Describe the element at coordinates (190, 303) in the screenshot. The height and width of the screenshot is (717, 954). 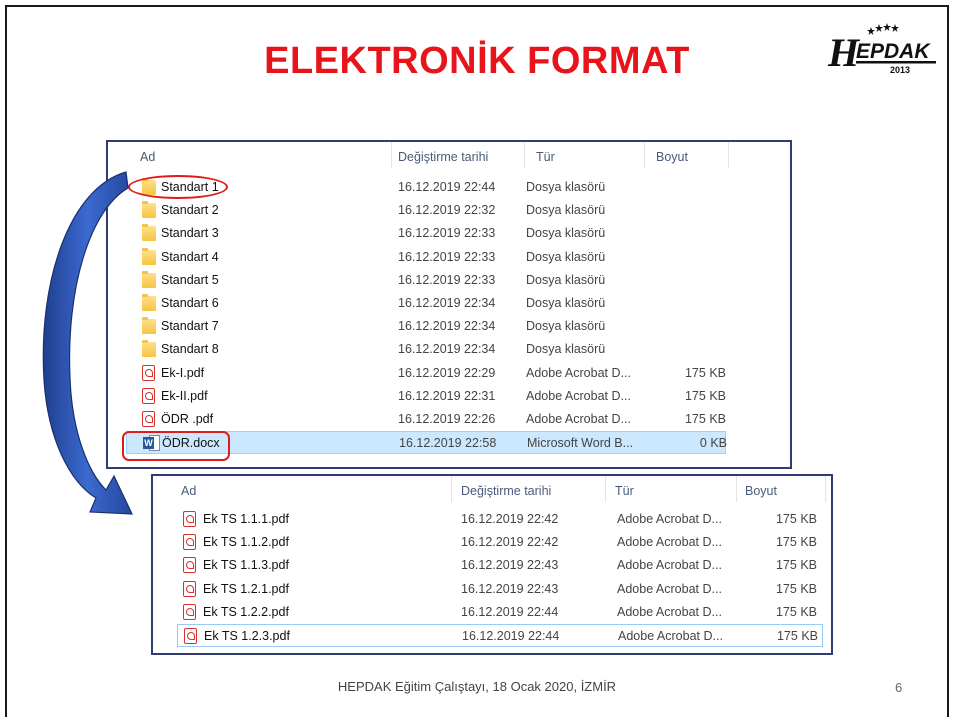
I see `file-name: Standart 6` at that location.